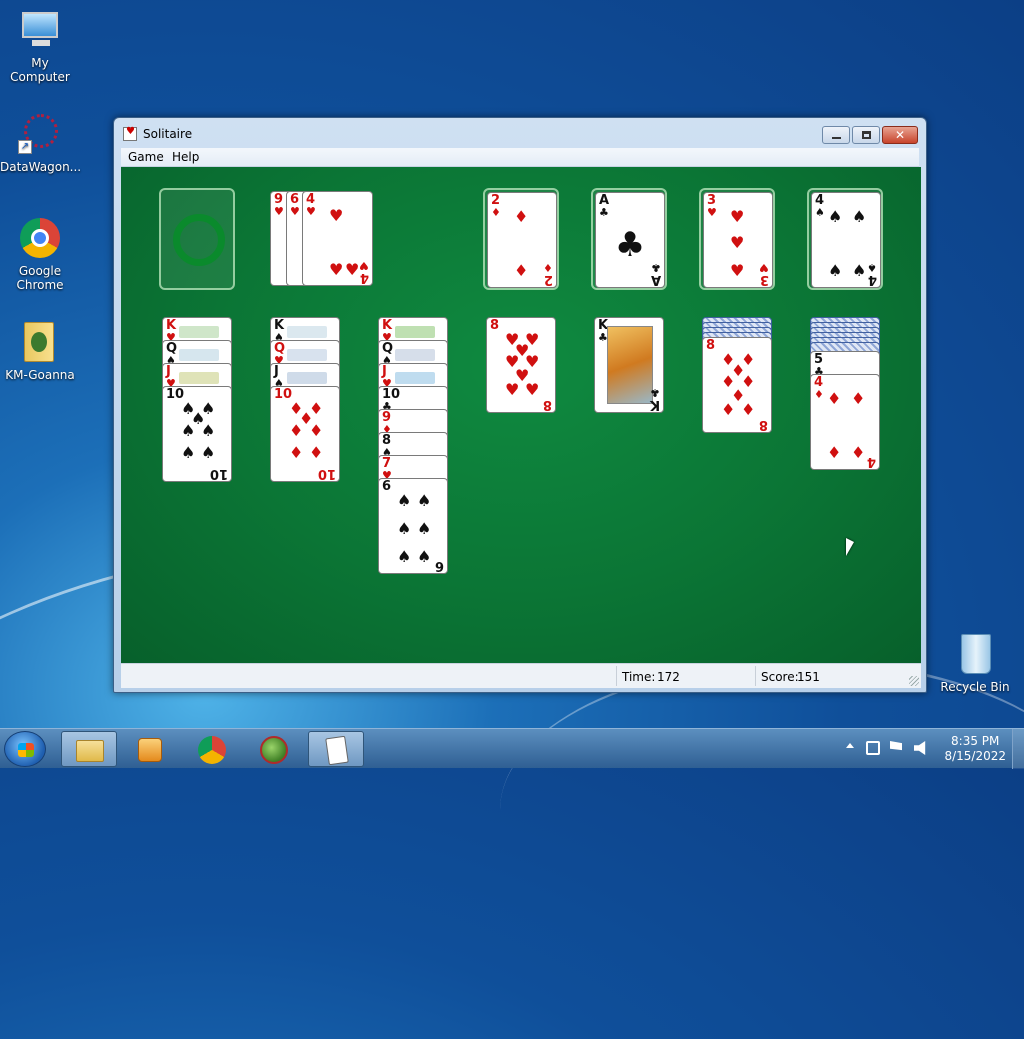 This screenshot has height=1039, width=1024. What do you see at coordinates (836, 135) in the screenshot?
I see `minimize-button` at bounding box center [836, 135].